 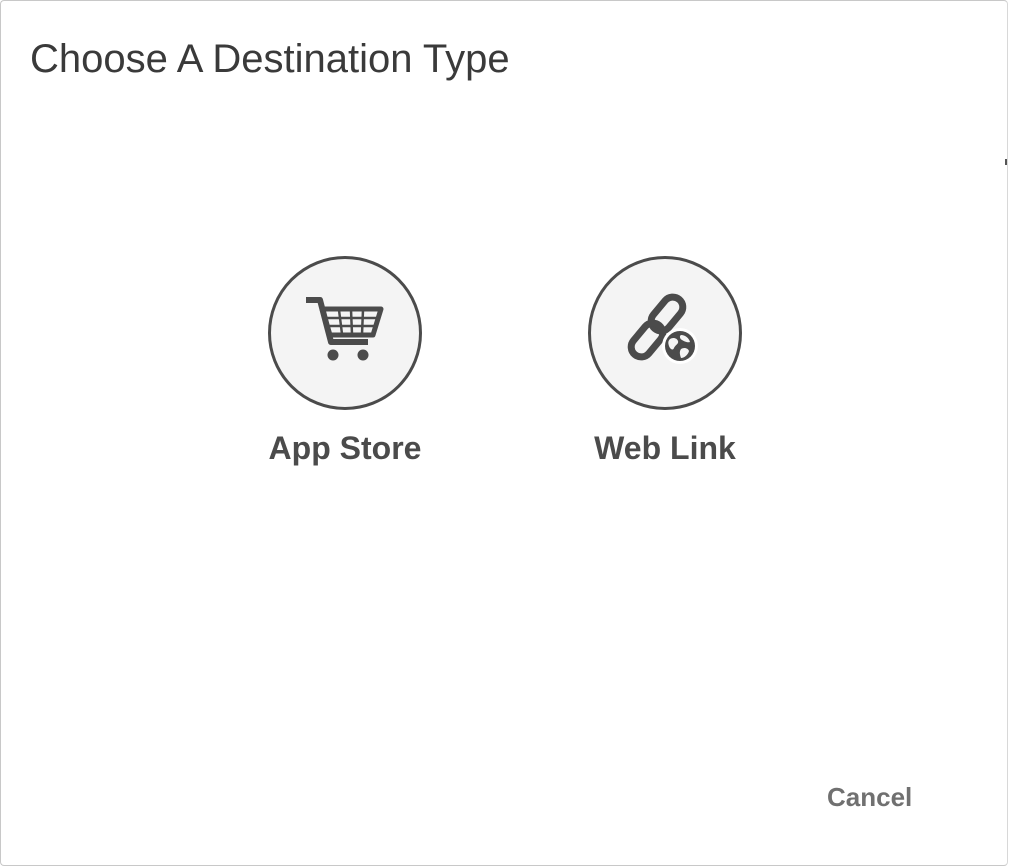 I want to click on app-store-label: App Store, so click(x=345, y=448).